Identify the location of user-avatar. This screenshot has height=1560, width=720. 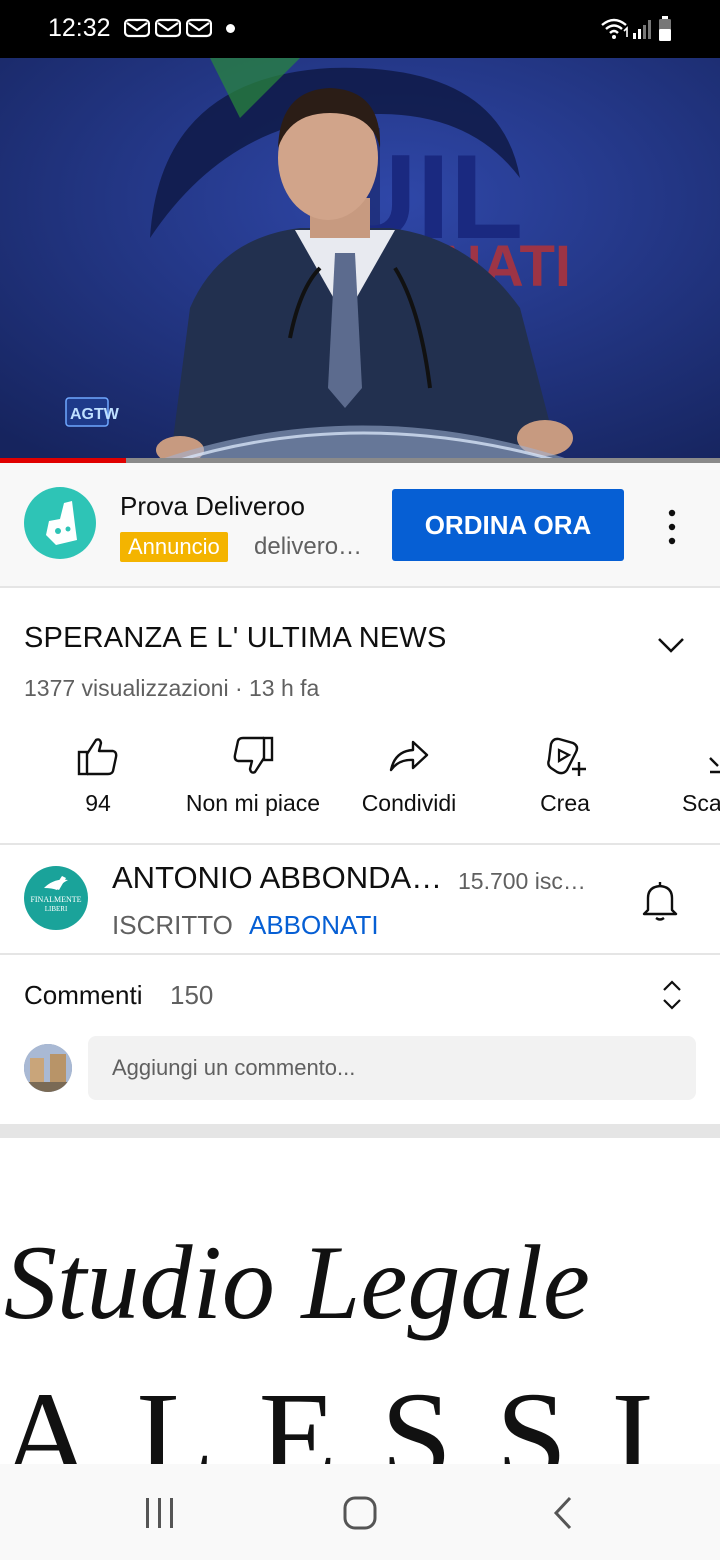
(48, 1068).